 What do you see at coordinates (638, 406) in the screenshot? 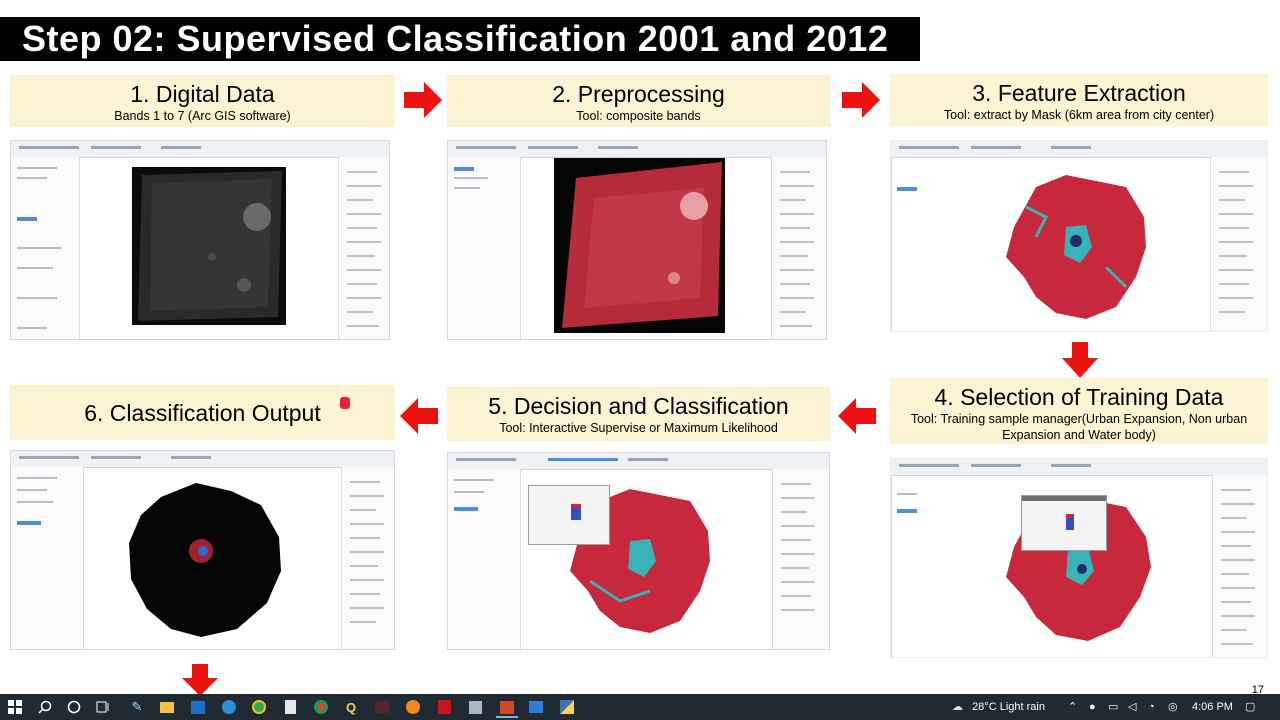
I see `step-5-heading: 5. Decision and Classification` at bounding box center [638, 406].